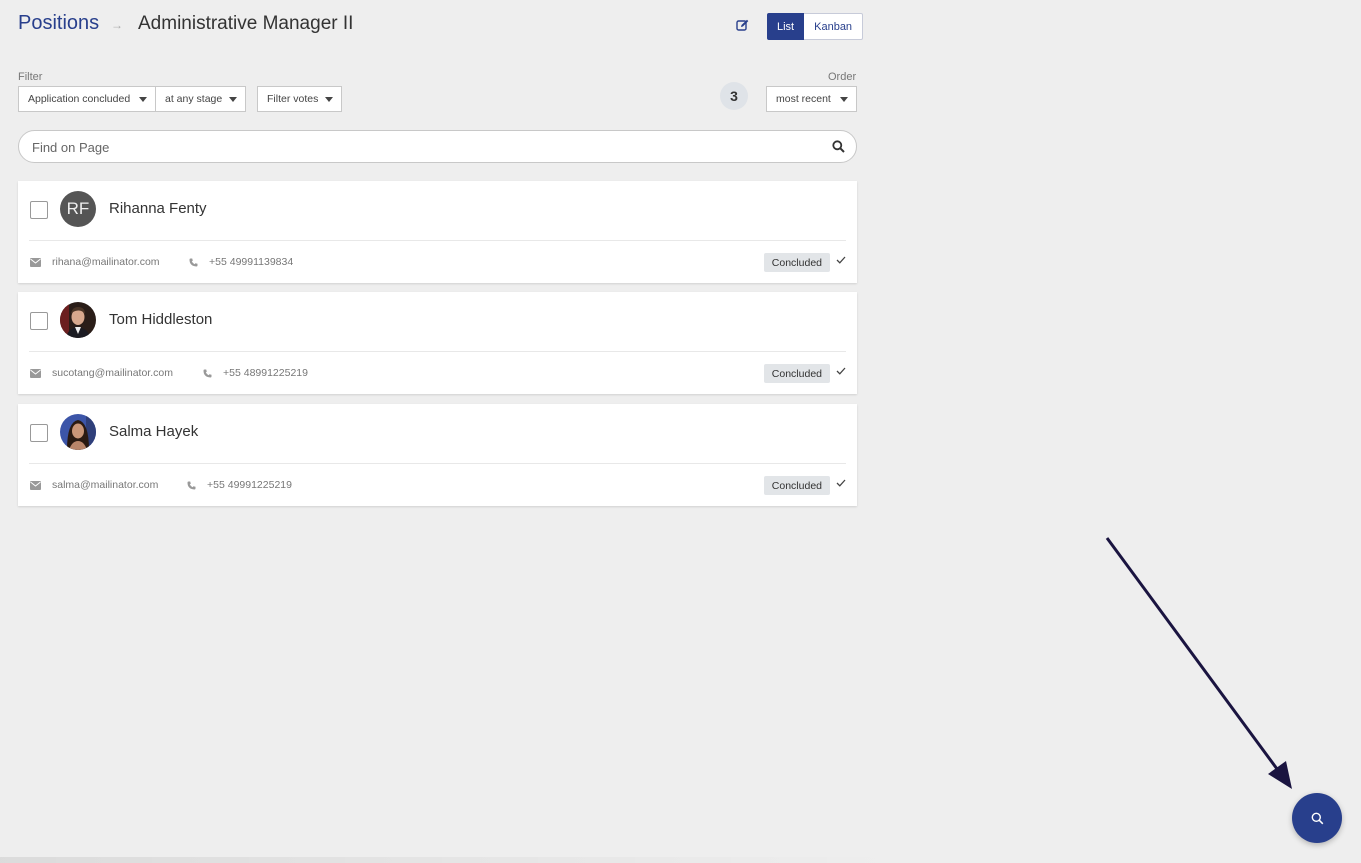 This screenshot has width=1361, height=863. I want to click on candidate-phone: +55 48991225219, so click(255, 373).